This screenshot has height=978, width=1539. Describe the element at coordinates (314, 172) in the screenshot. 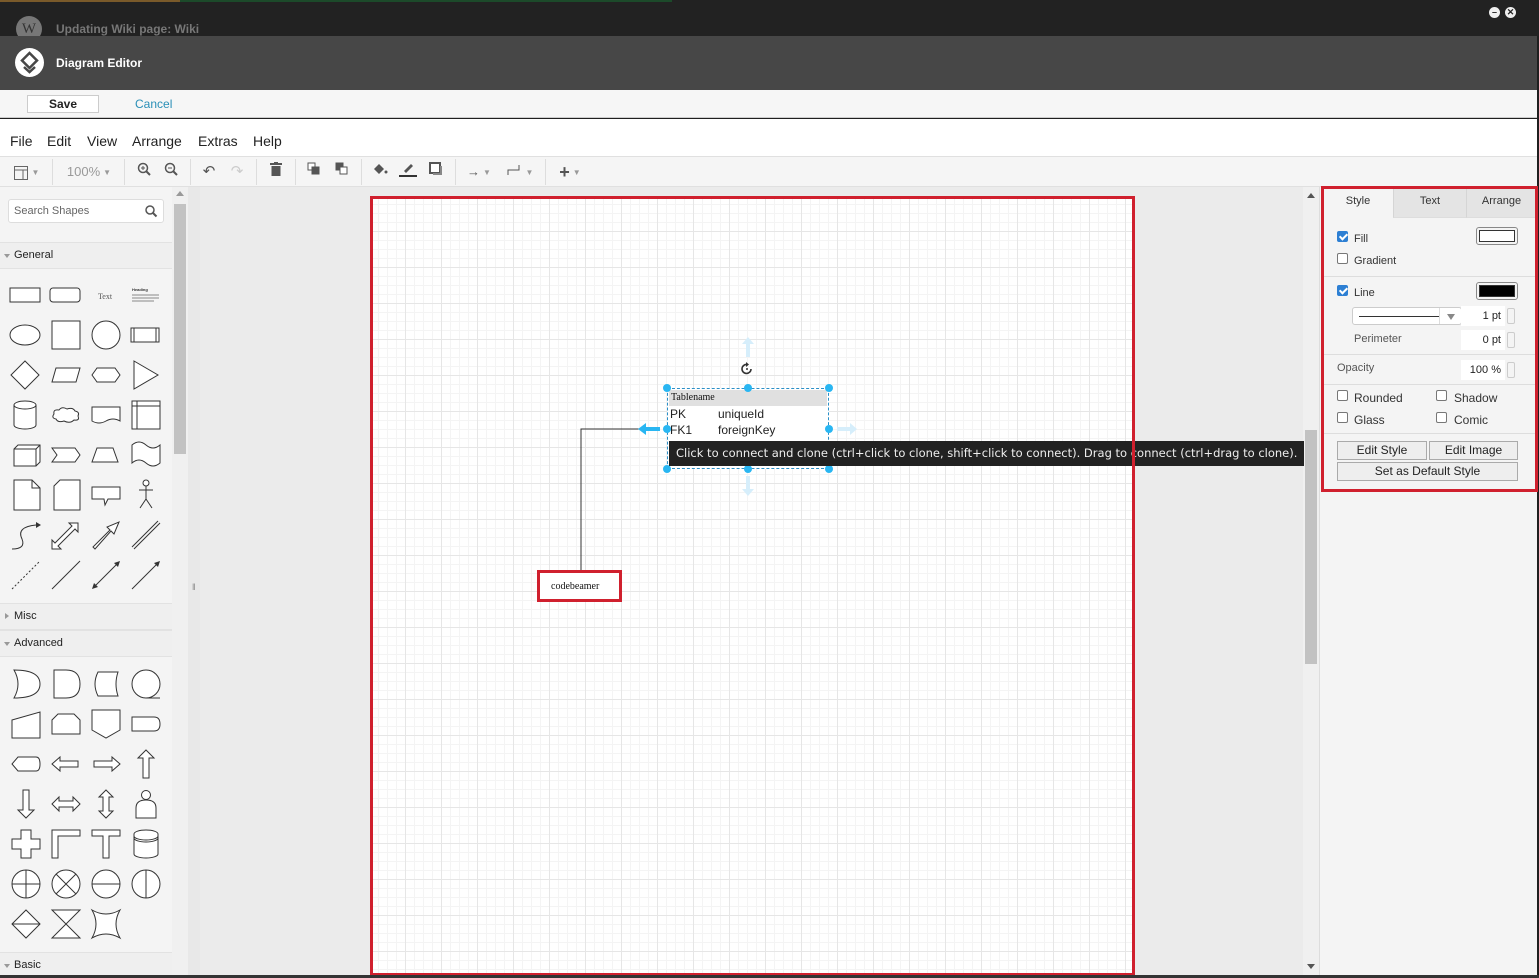

I see `to-front-button` at that location.